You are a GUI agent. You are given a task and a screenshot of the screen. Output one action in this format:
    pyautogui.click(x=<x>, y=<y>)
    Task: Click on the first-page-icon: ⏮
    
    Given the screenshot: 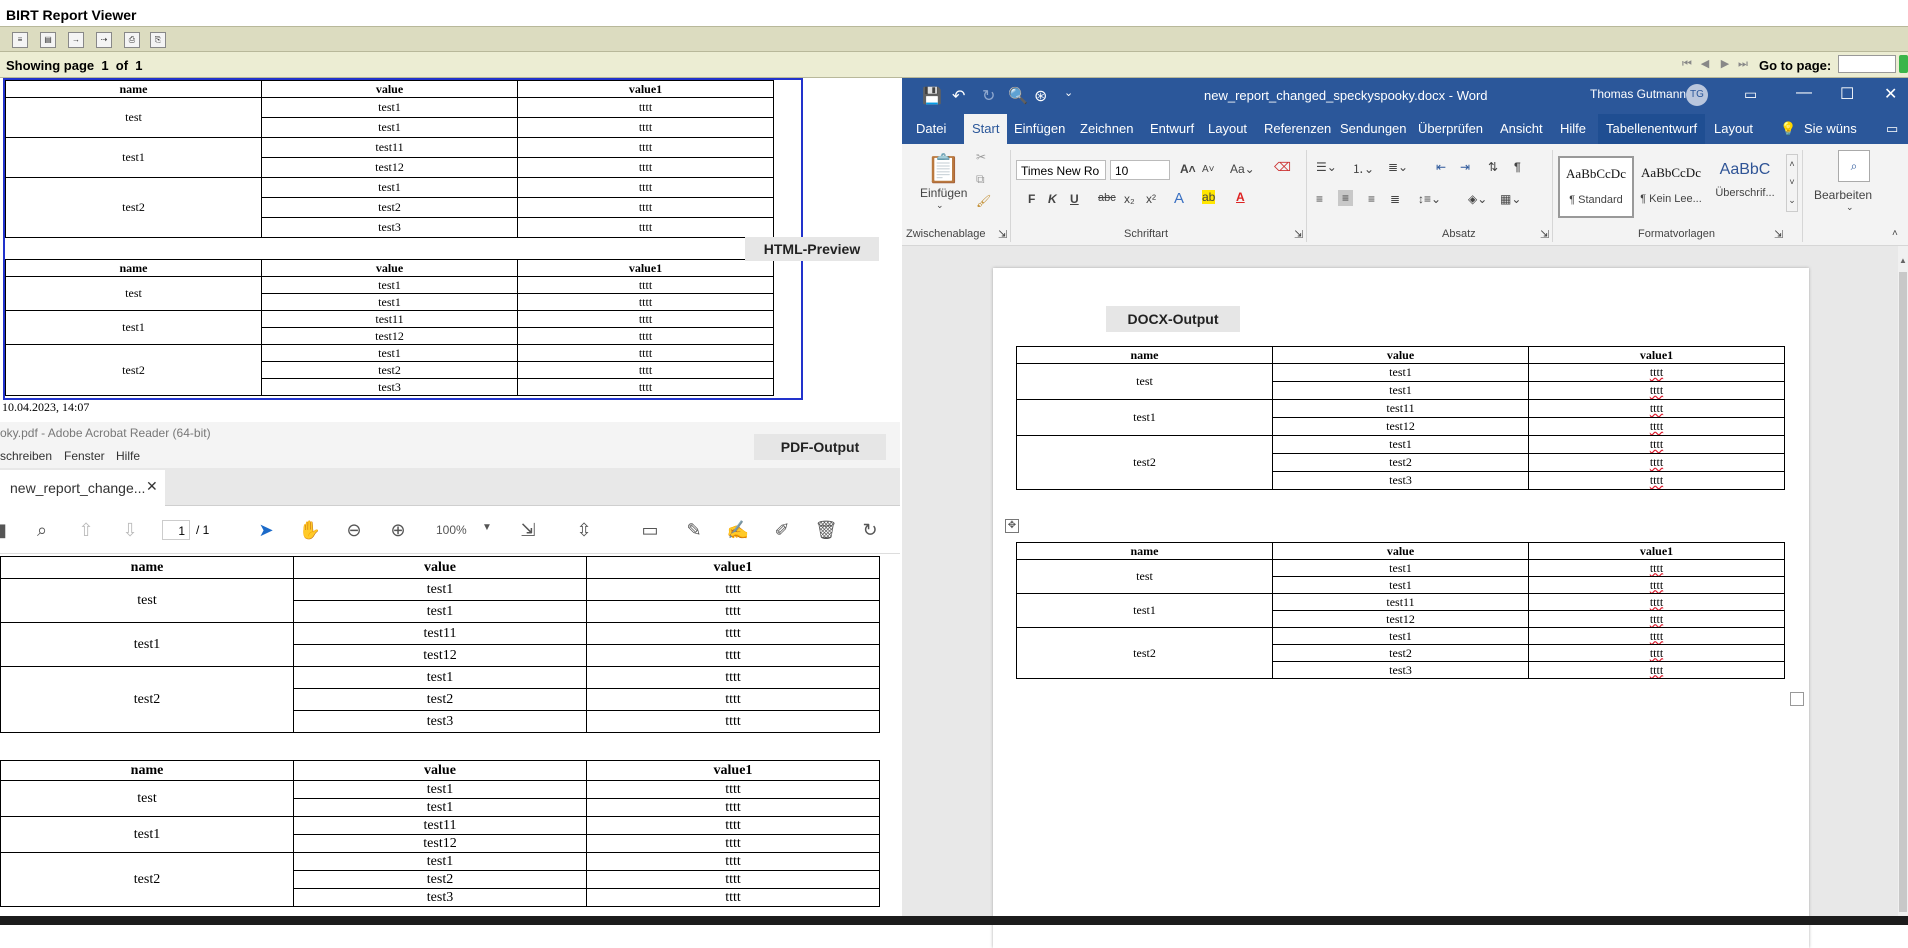 What is the action you would take?
    pyautogui.click(x=1687, y=64)
    